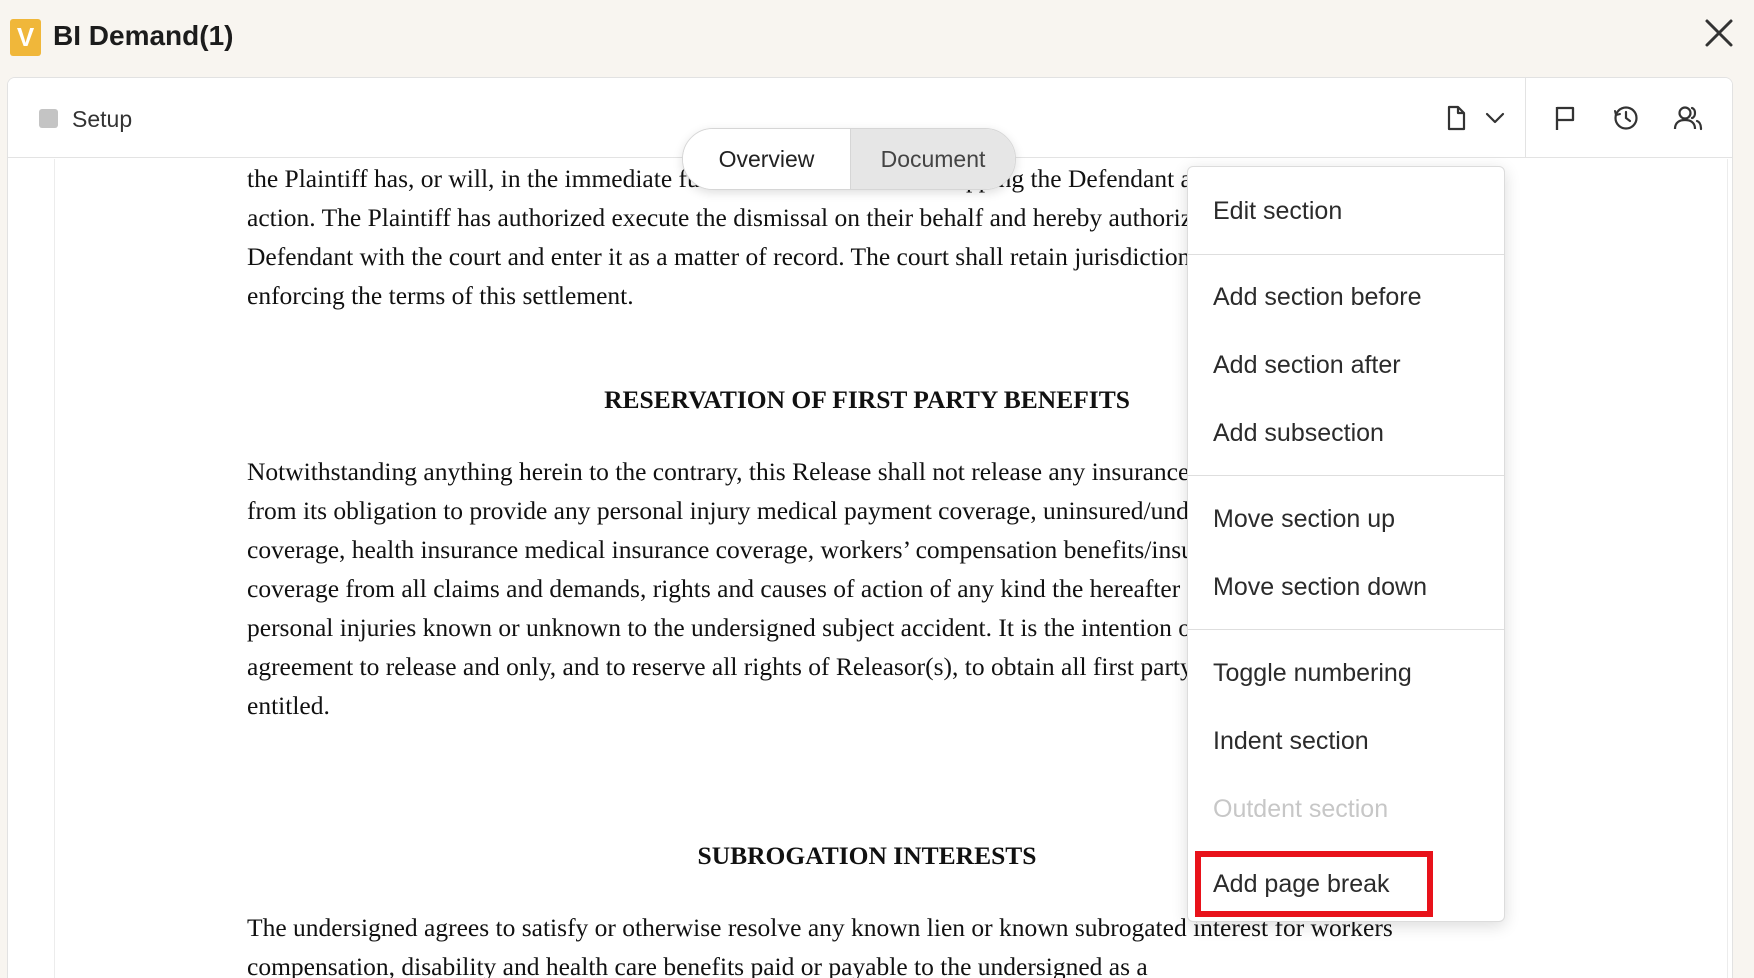 This screenshot has height=978, width=1754. Describe the element at coordinates (1525, 118) in the screenshot. I see `header-divider` at that location.